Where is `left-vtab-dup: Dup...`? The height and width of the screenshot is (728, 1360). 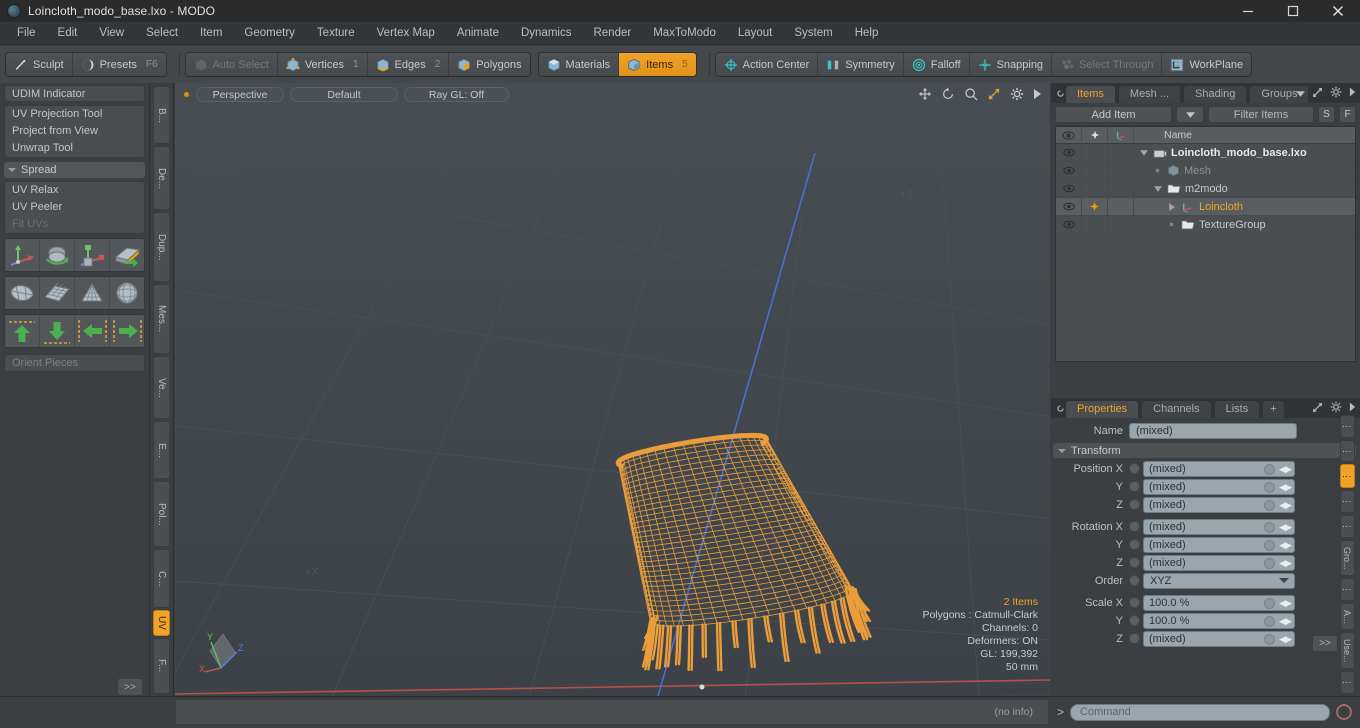
left-vtab-dup: Dup... is located at coordinates (161, 247).